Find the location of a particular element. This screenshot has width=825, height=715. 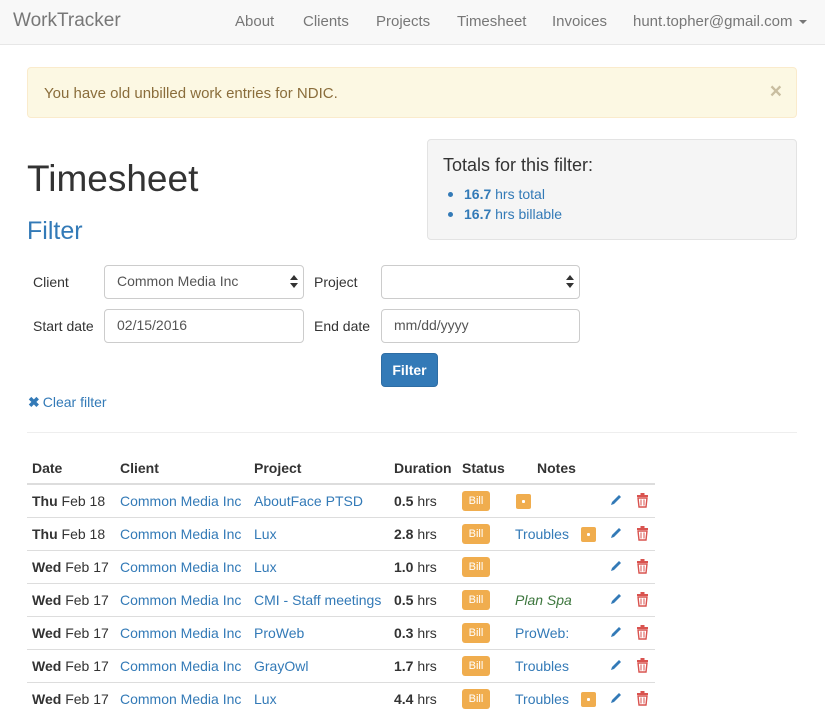

entry-hours: 0.3 is located at coordinates (404, 633).